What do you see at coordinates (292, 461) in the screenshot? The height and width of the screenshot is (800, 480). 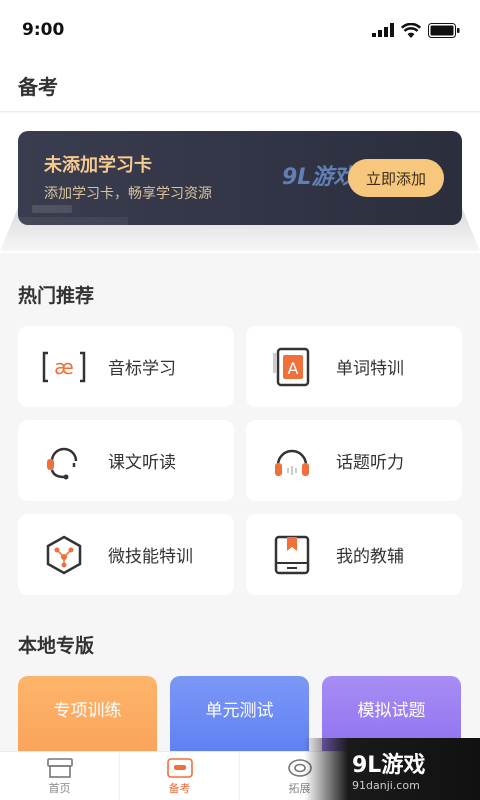 I see `headphones-icon` at bounding box center [292, 461].